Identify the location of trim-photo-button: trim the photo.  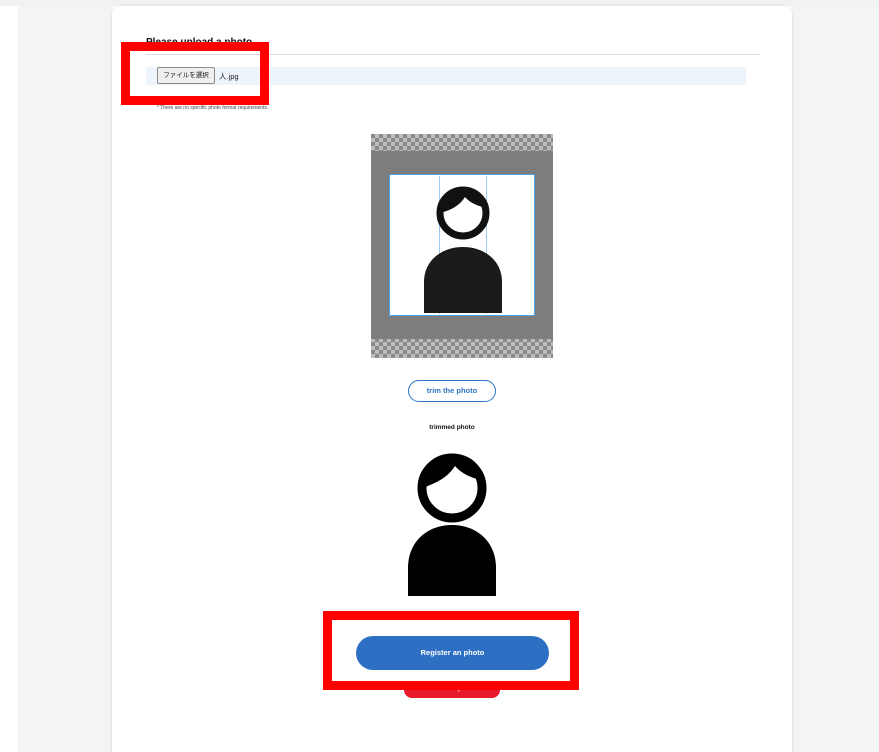
(452, 391).